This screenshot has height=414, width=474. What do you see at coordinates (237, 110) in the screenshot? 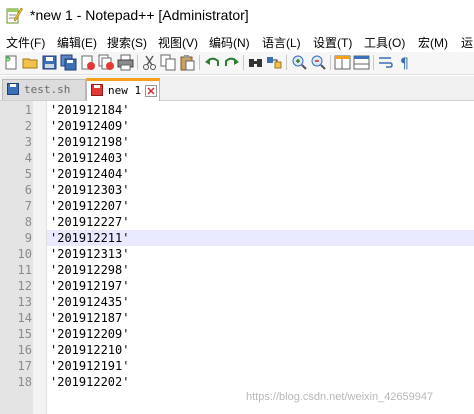
I see `editor-line: 1 '201912184'` at bounding box center [237, 110].